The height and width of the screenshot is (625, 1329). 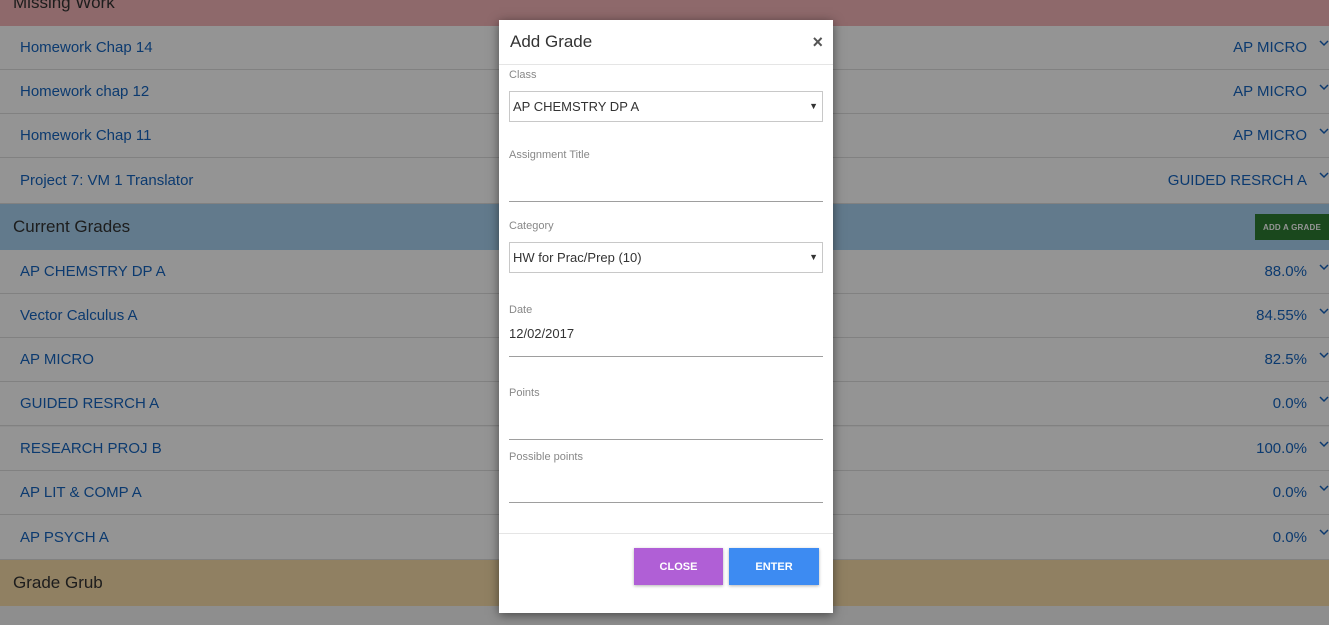 I want to click on modal-title: Add Grade, so click(x=551, y=41).